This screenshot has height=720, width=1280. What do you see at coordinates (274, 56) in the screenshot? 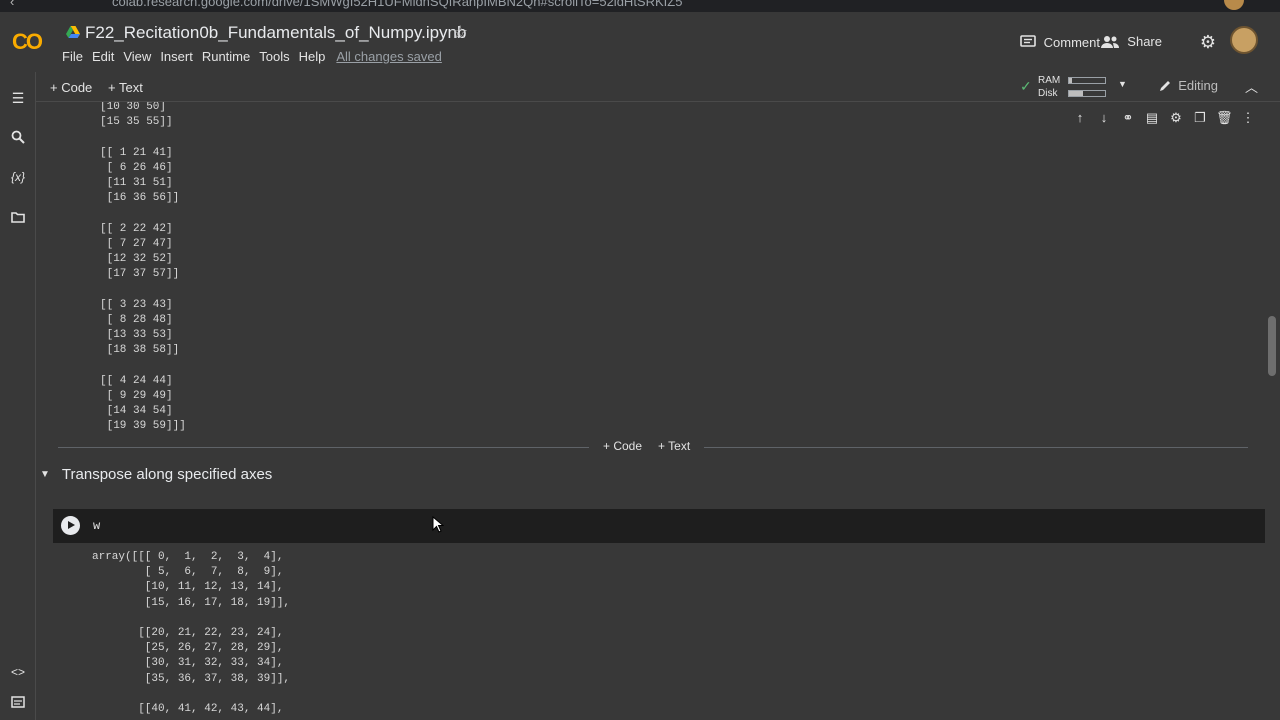
I see `menu-tools: Tools` at bounding box center [274, 56].